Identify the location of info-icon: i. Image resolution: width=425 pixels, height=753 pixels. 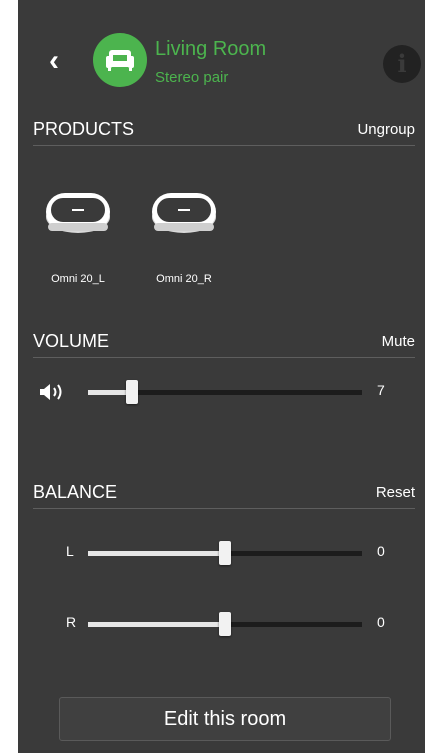
(402, 63).